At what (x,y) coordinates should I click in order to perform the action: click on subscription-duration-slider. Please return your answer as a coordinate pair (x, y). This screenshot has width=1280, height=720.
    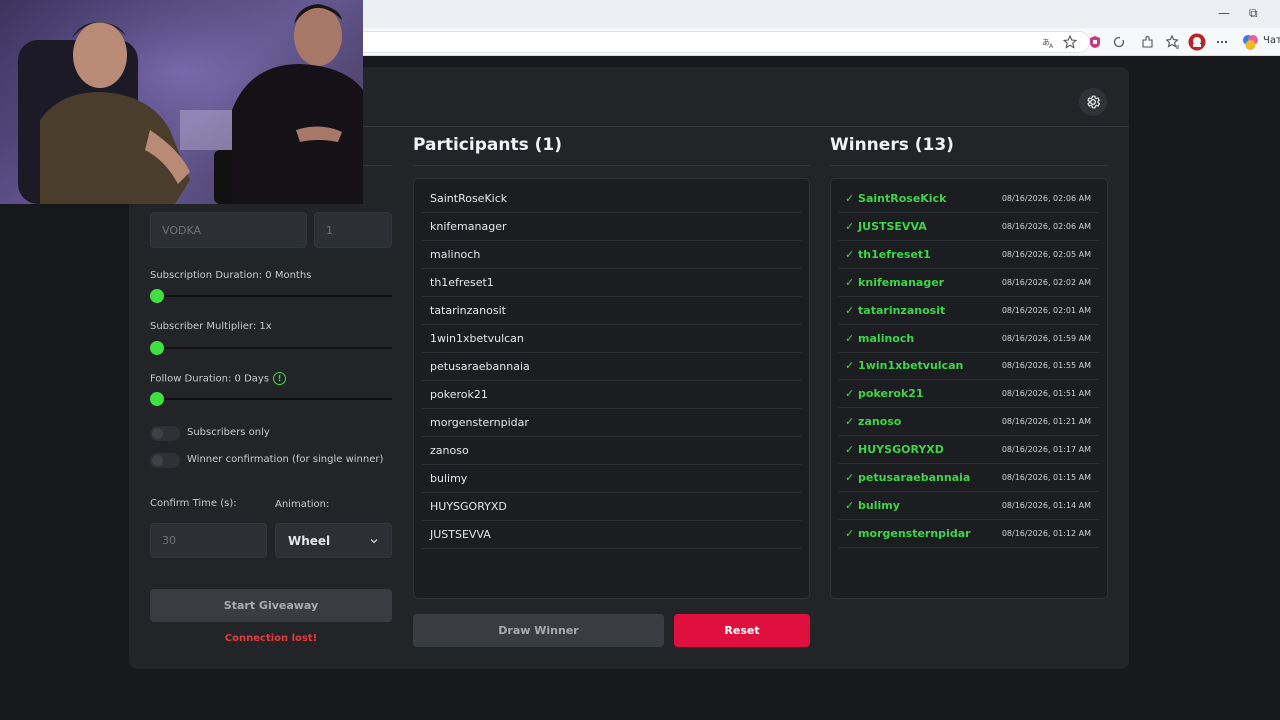
    Looking at the image, I should click on (274, 296).